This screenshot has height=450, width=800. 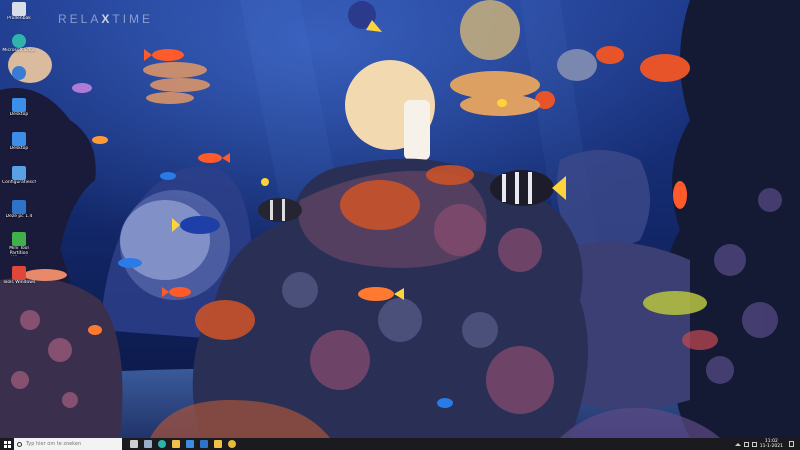 I want to click on tools-icon, so click(x=19, y=273).